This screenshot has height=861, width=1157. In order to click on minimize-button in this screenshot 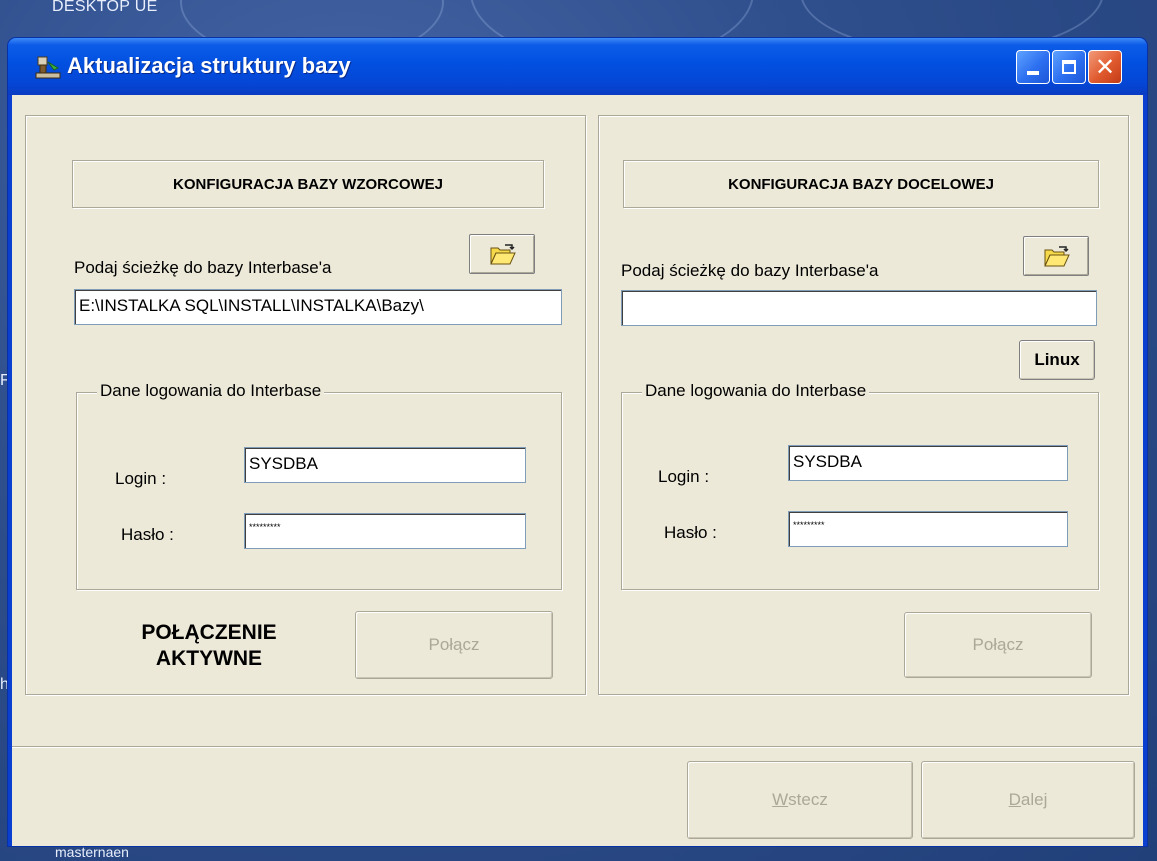, I will do `click(1033, 67)`.